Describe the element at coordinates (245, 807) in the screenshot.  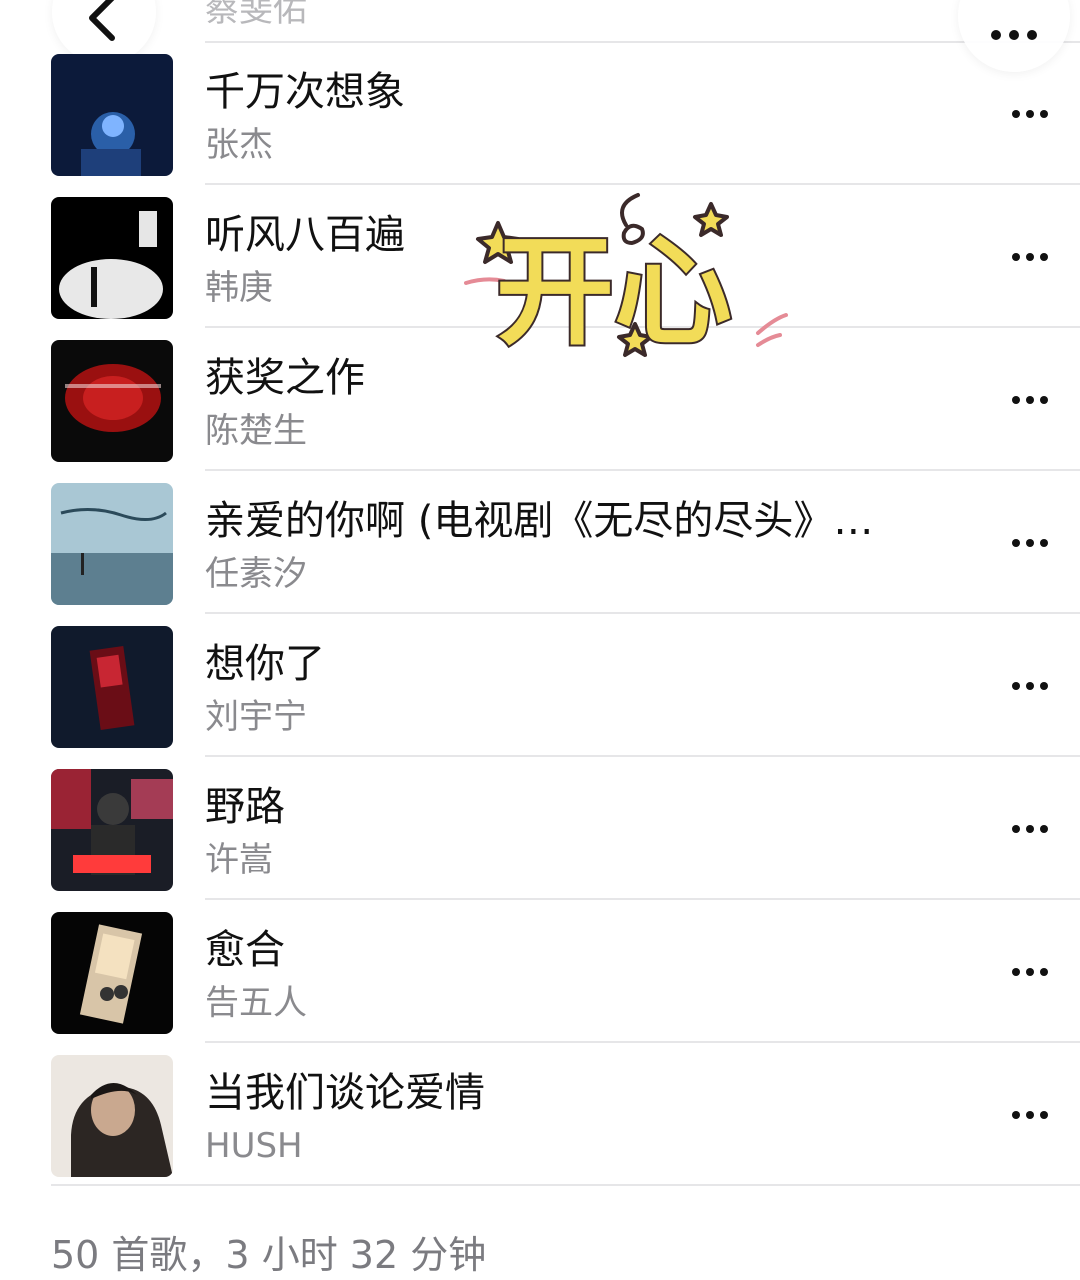
I see `song-title: 野路` at that location.